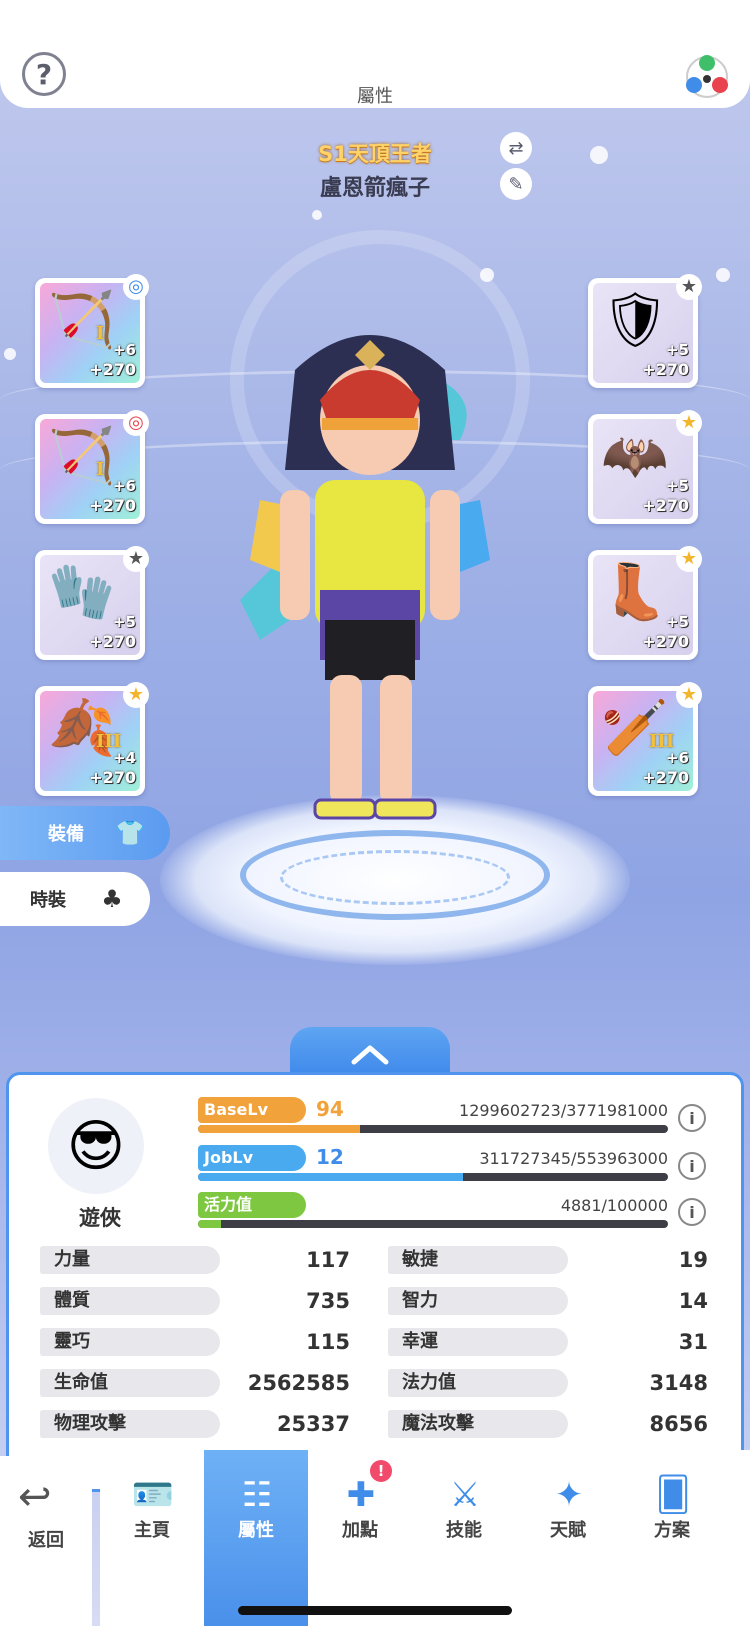 The height and width of the screenshot is (1626, 750). What do you see at coordinates (478, 1424) in the screenshot?
I see `stat-label: 魔法攻擊` at bounding box center [478, 1424].